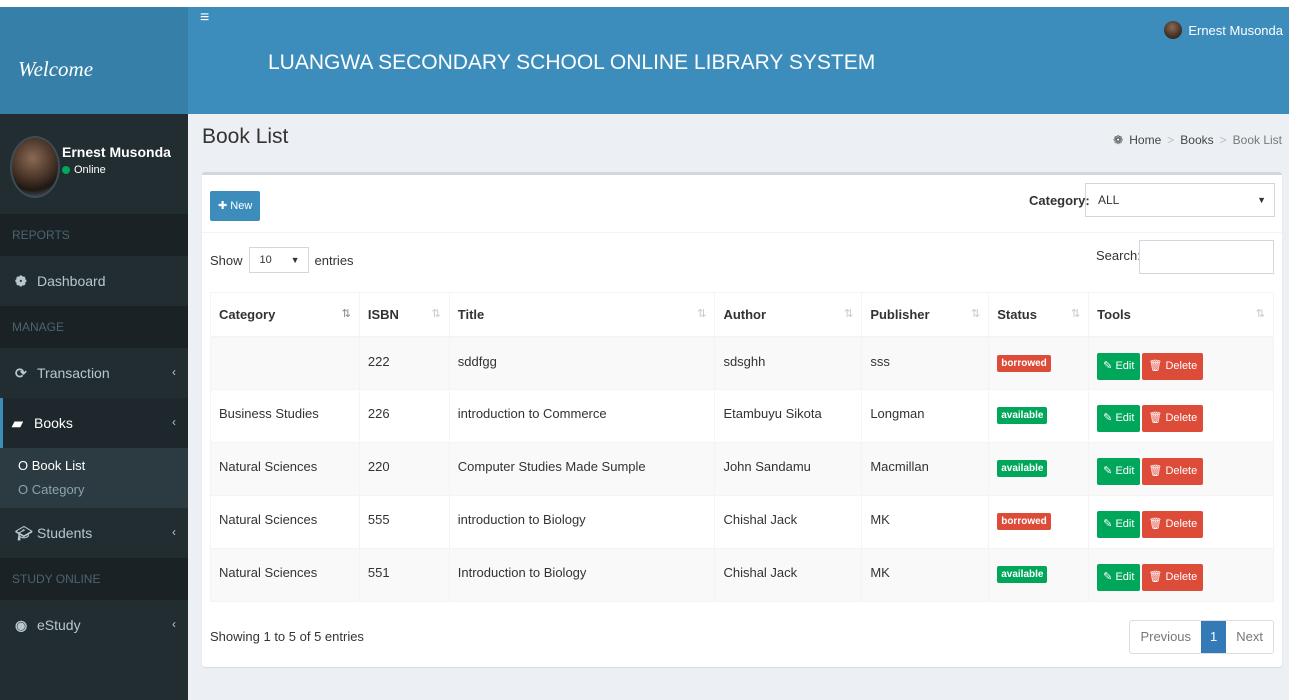  What do you see at coordinates (925, 315) in the screenshot?
I see `column-header-publisher: Publisher ⇅` at bounding box center [925, 315].